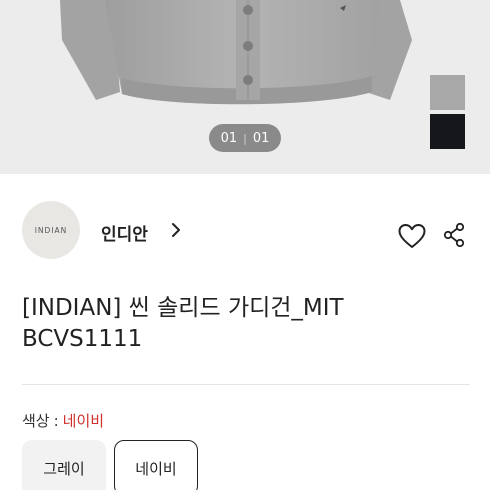  I want to click on selected-color-value: 네이비, so click(83, 421).